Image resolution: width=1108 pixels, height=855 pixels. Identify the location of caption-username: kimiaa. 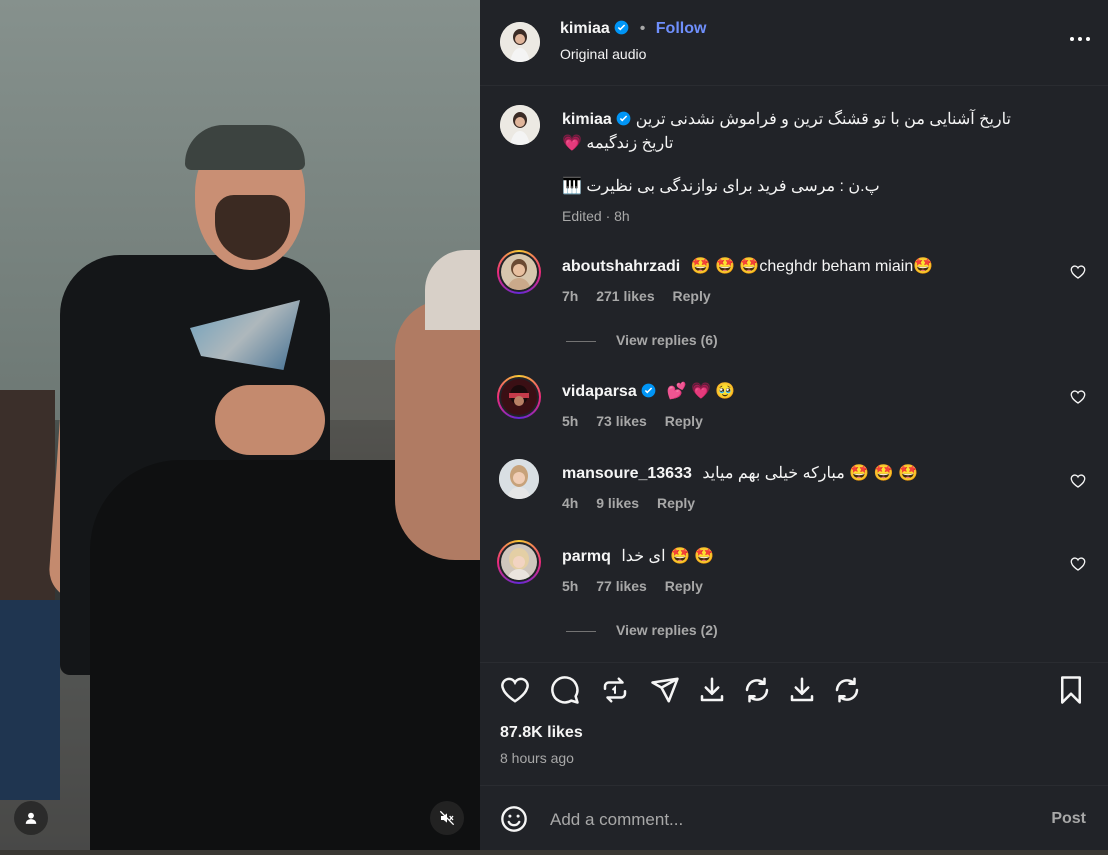
(587, 119).